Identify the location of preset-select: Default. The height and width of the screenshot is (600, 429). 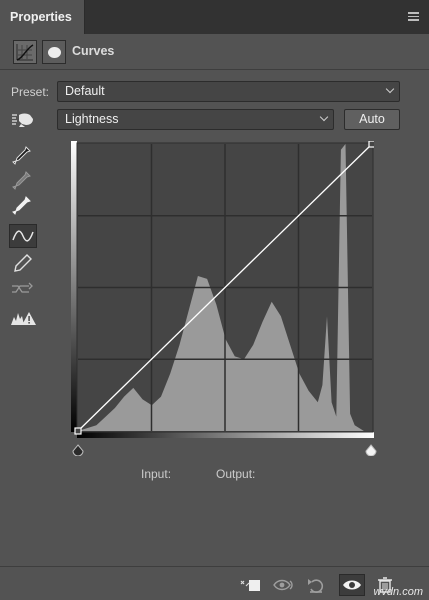
(228, 91).